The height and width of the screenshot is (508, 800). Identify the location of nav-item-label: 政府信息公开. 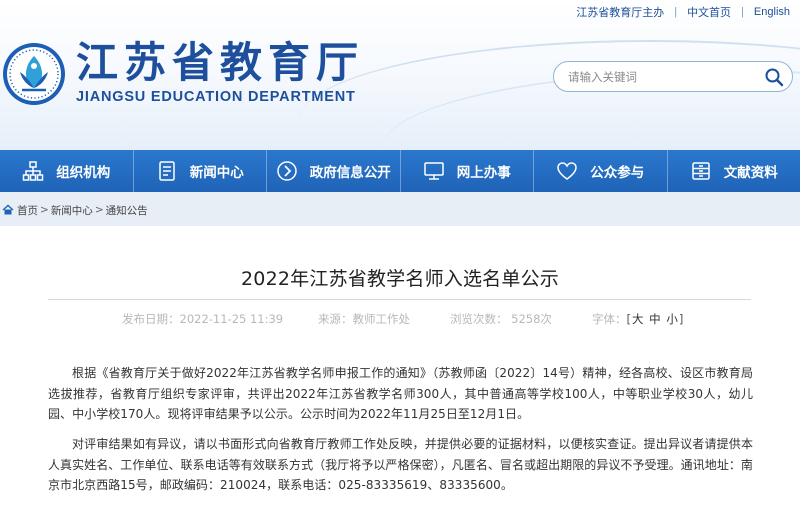
(350, 173).